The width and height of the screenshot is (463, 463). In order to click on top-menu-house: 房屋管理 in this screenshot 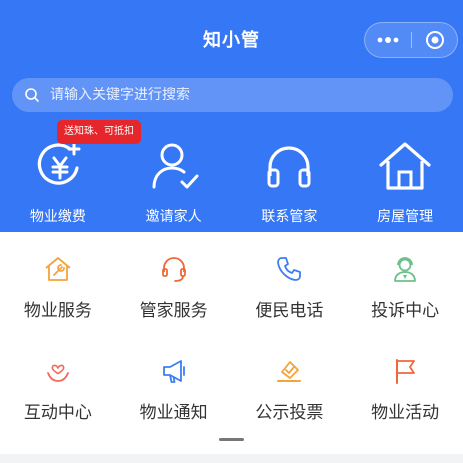, I will do `click(405, 180)`.